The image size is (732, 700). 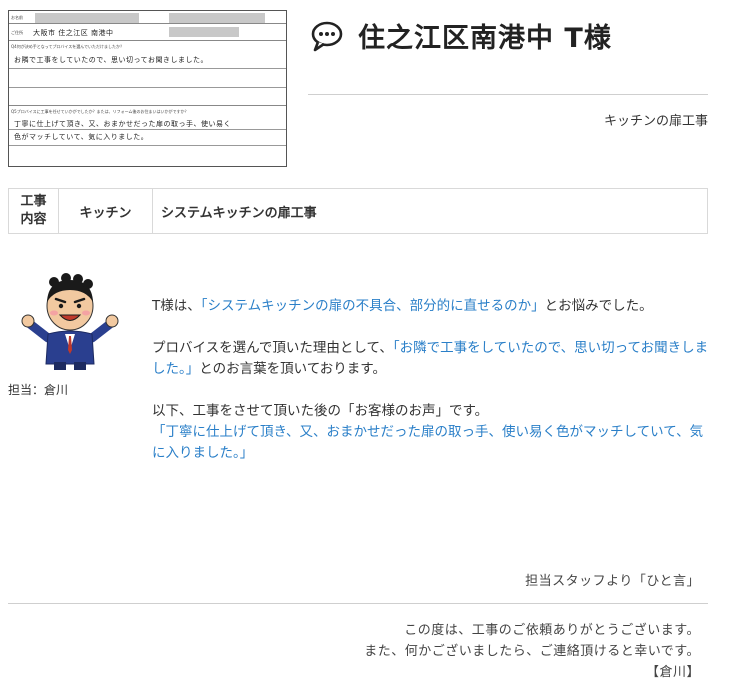 I want to click on staff-word-heading: 担当スタッフより「ひと言」, so click(x=612, y=581).